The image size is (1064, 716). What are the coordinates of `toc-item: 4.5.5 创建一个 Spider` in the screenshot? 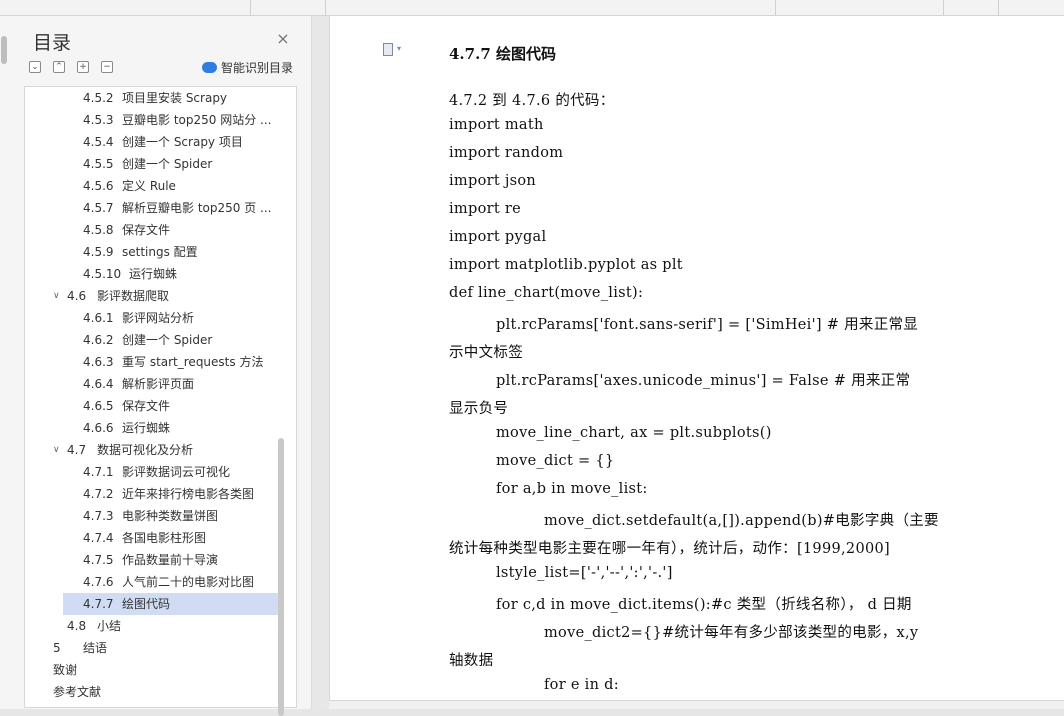 It's located at (153, 164).